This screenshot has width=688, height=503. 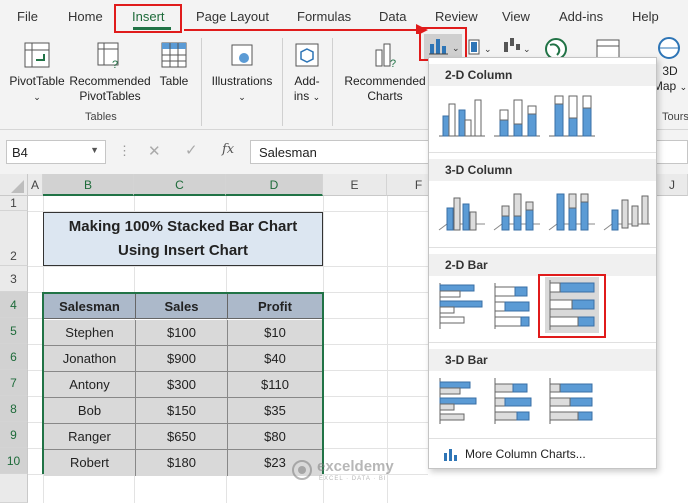 What do you see at coordinates (14, 383) in the screenshot?
I see `row-header-7: 7` at bounding box center [14, 383].